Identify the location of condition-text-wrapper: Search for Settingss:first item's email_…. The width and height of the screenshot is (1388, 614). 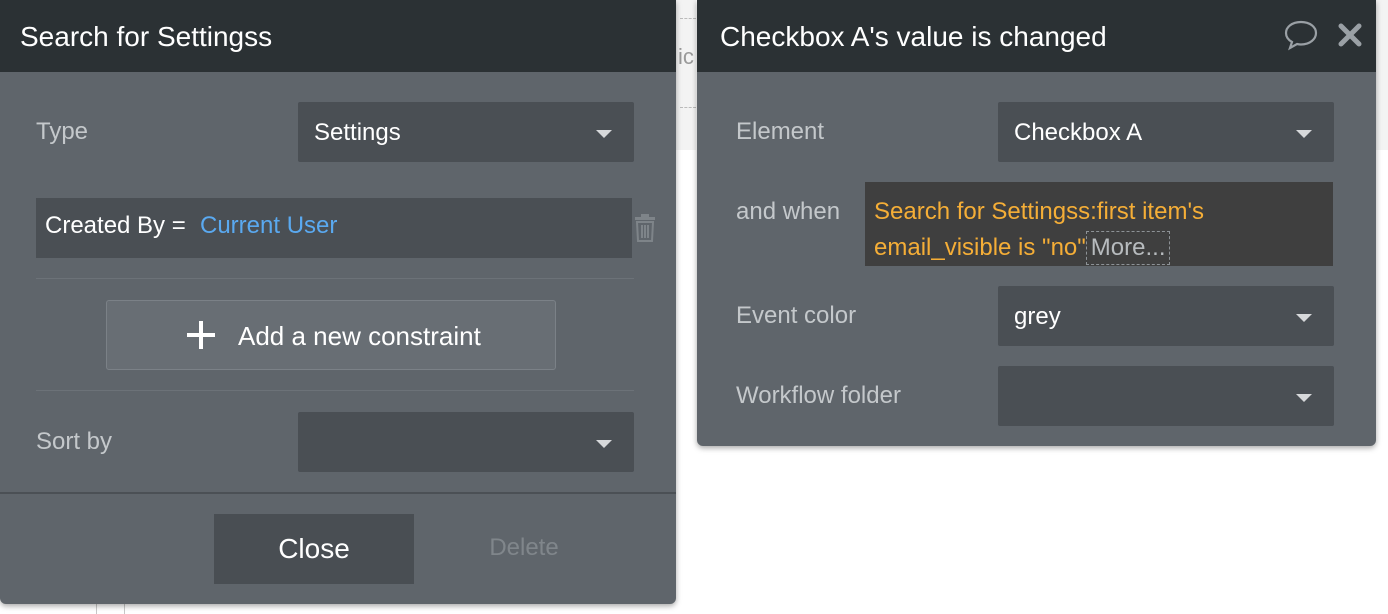
(1100, 230).